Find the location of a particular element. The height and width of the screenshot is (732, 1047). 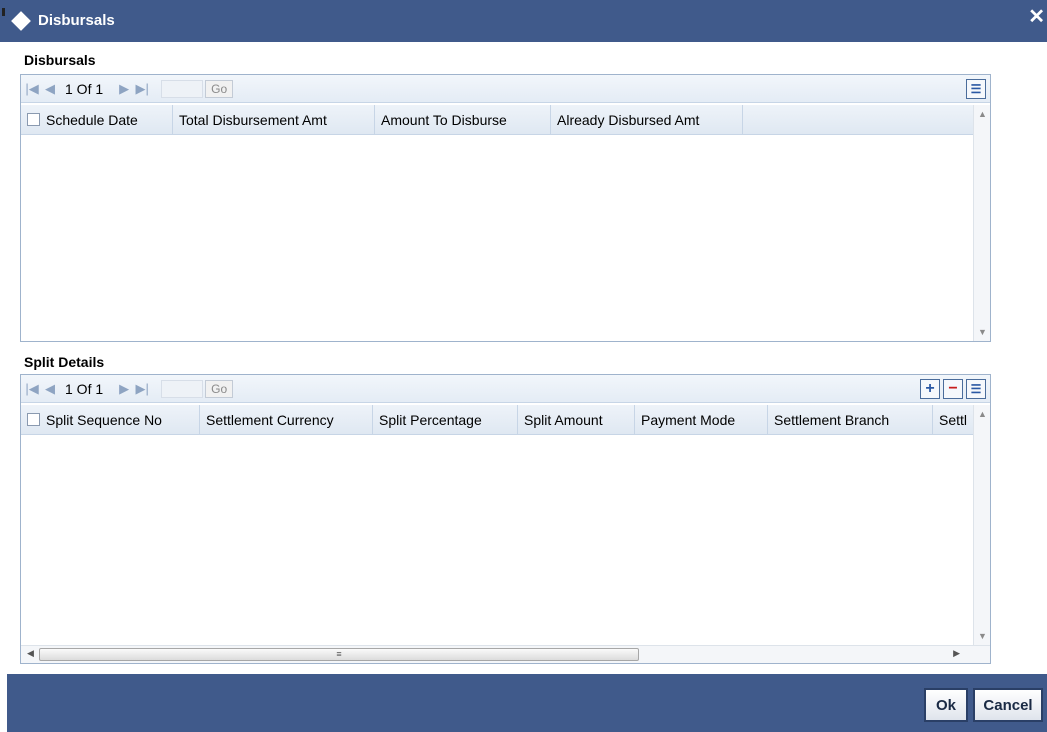

col-split-percentage: Split Percentage is located at coordinates (445, 419).